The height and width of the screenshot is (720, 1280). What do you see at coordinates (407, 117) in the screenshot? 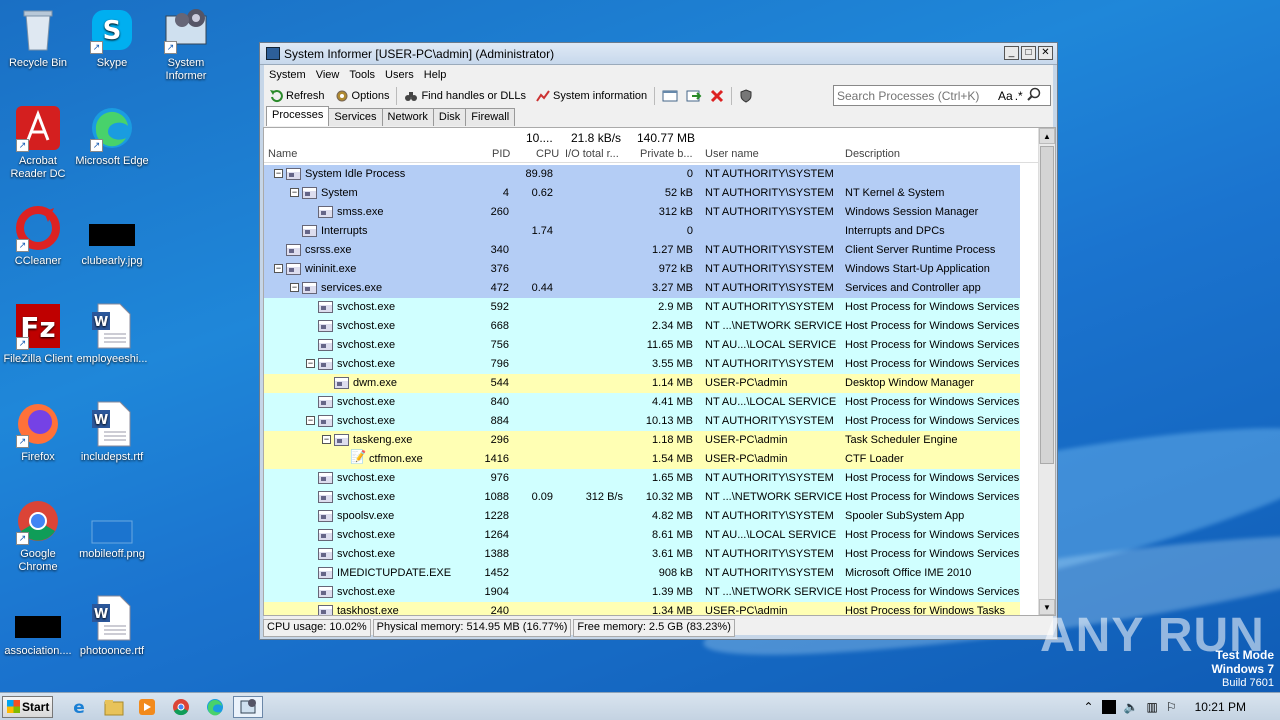
I see `tab-network: Network` at bounding box center [407, 117].